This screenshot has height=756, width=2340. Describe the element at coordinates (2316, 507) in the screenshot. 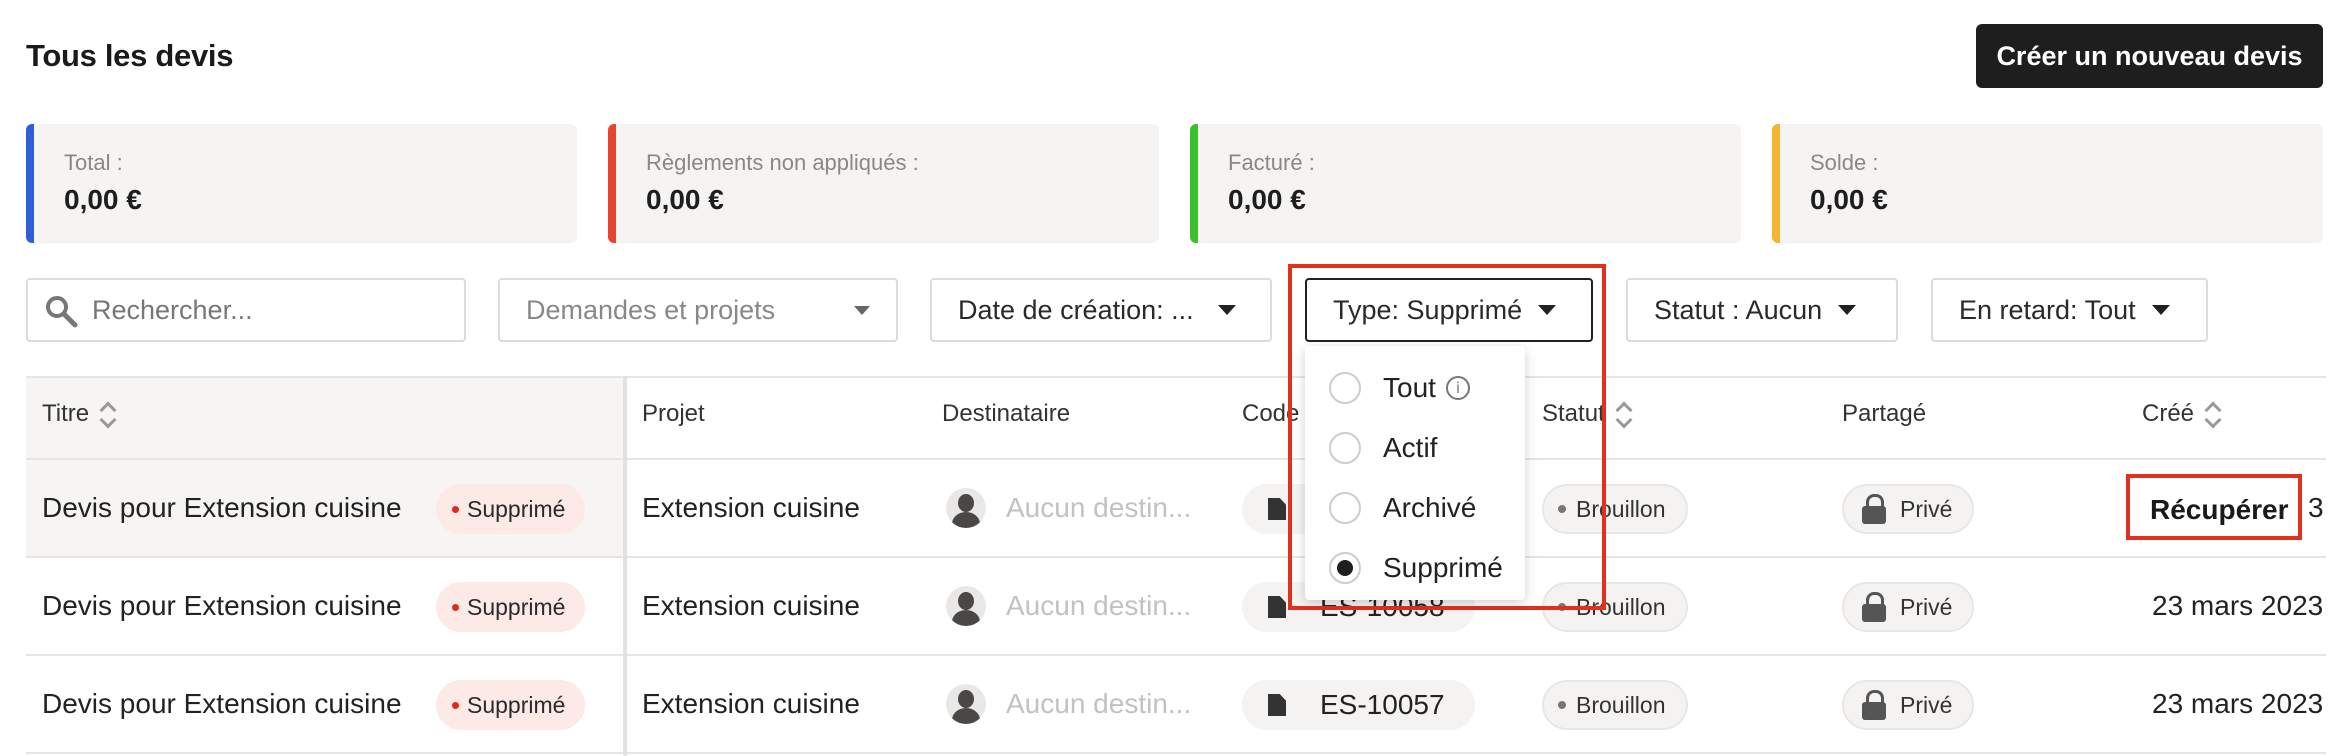

I see `created-date-partial: 3` at that location.